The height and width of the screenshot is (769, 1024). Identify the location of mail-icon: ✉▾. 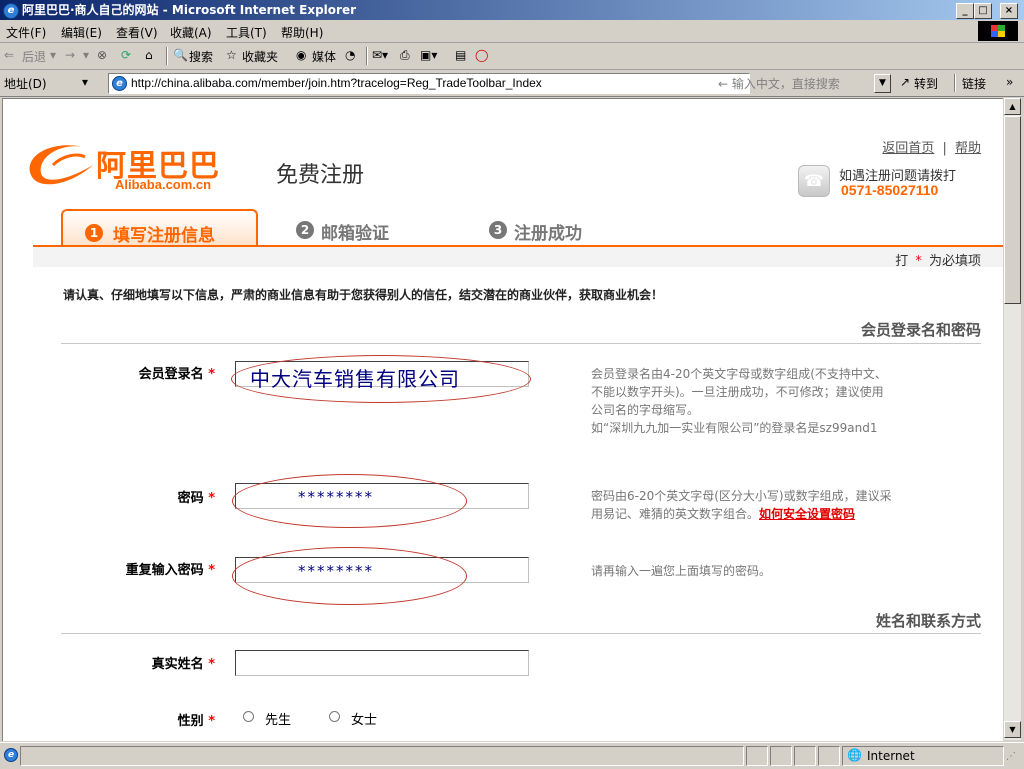
(380, 55).